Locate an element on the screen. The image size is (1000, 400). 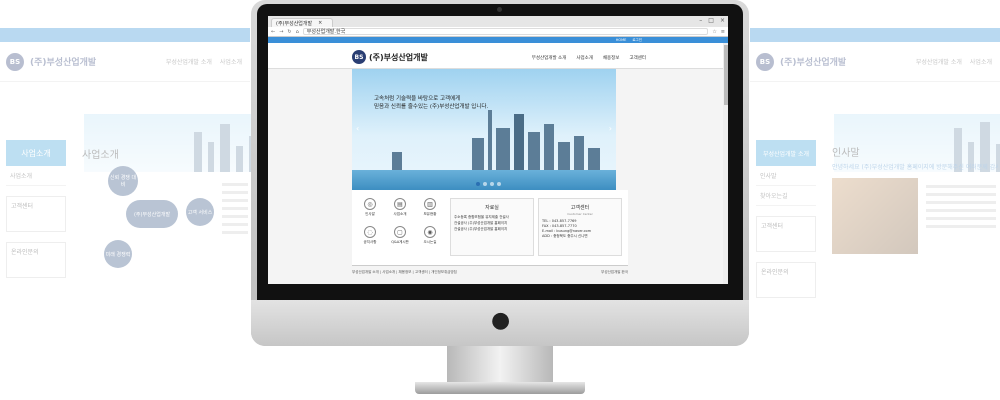
panel-title: 자료실 is located at coordinates (492, 208).